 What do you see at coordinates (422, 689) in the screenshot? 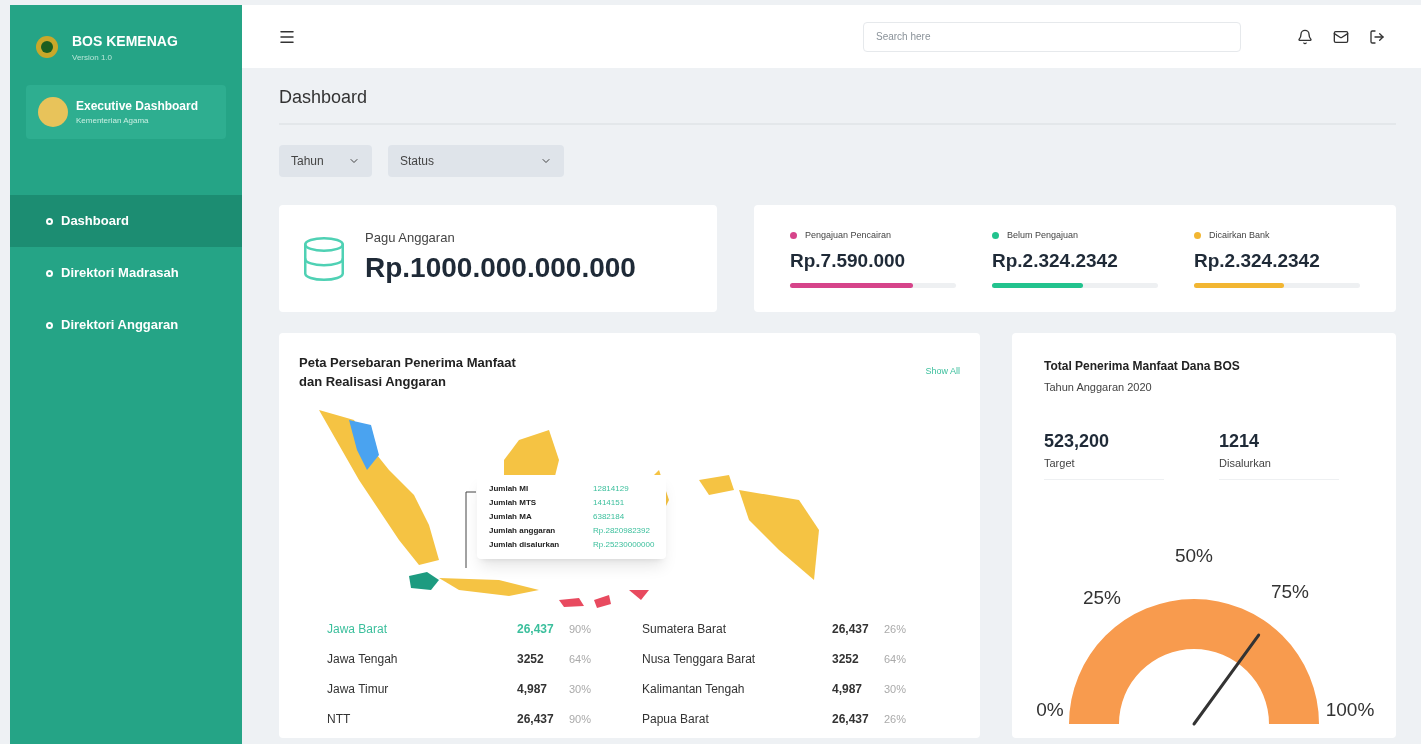
I see `region-name: Jawa Timur` at bounding box center [422, 689].